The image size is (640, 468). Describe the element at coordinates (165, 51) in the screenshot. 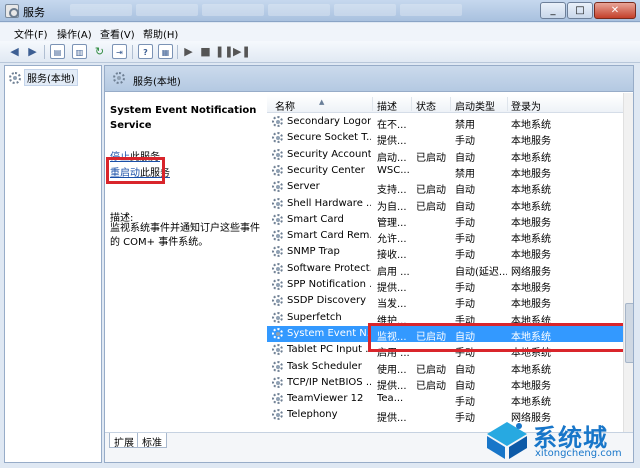

I see `action-pane-icon: ▦` at that location.